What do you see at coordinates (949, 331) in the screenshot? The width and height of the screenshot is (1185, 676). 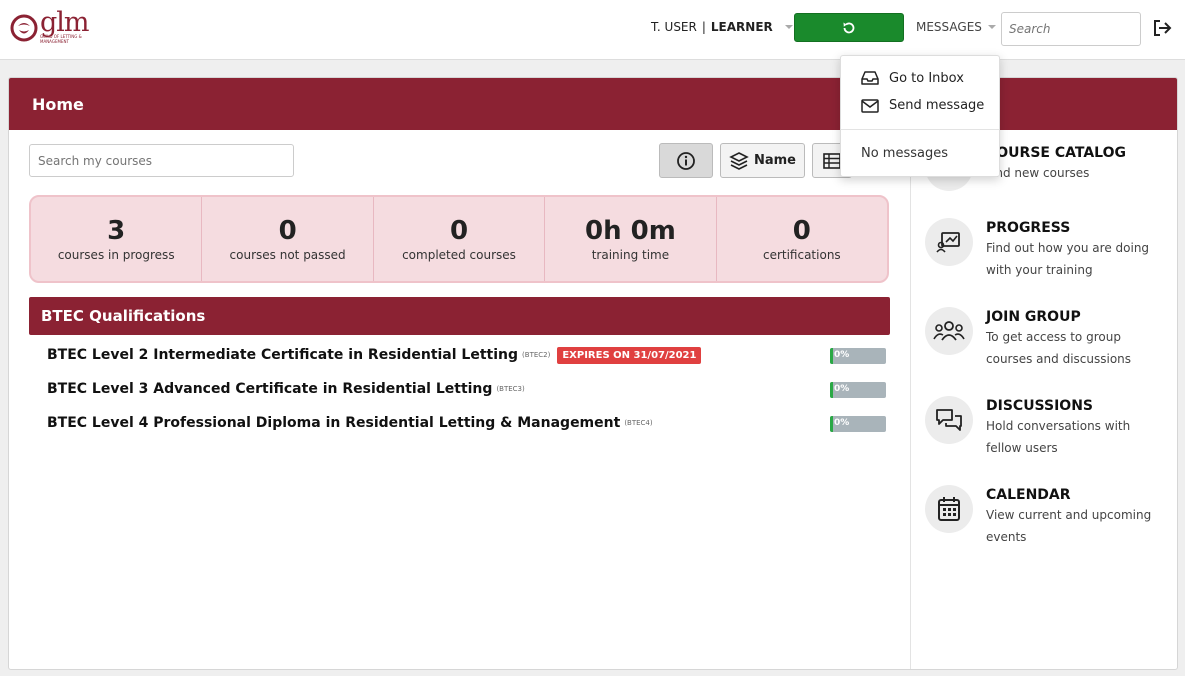 I see `group-icon` at bounding box center [949, 331].